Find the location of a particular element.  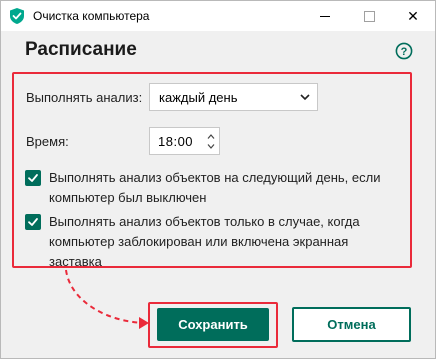

time-label: Время: is located at coordinates (47, 141).